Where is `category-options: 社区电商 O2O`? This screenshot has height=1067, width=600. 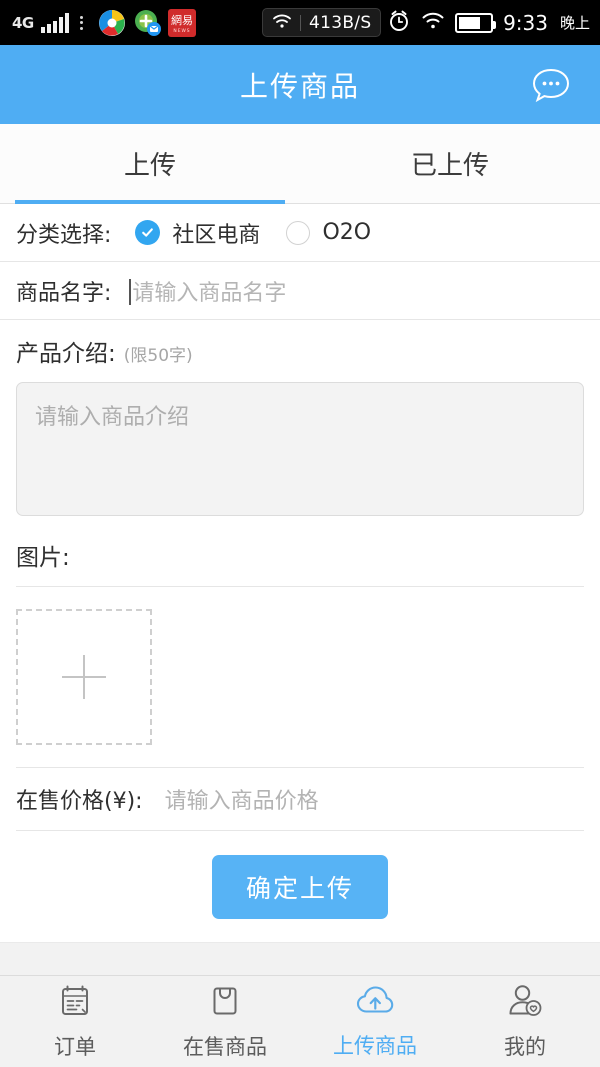 category-options: 社区电商 O2O is located at coordinates (266, 233).